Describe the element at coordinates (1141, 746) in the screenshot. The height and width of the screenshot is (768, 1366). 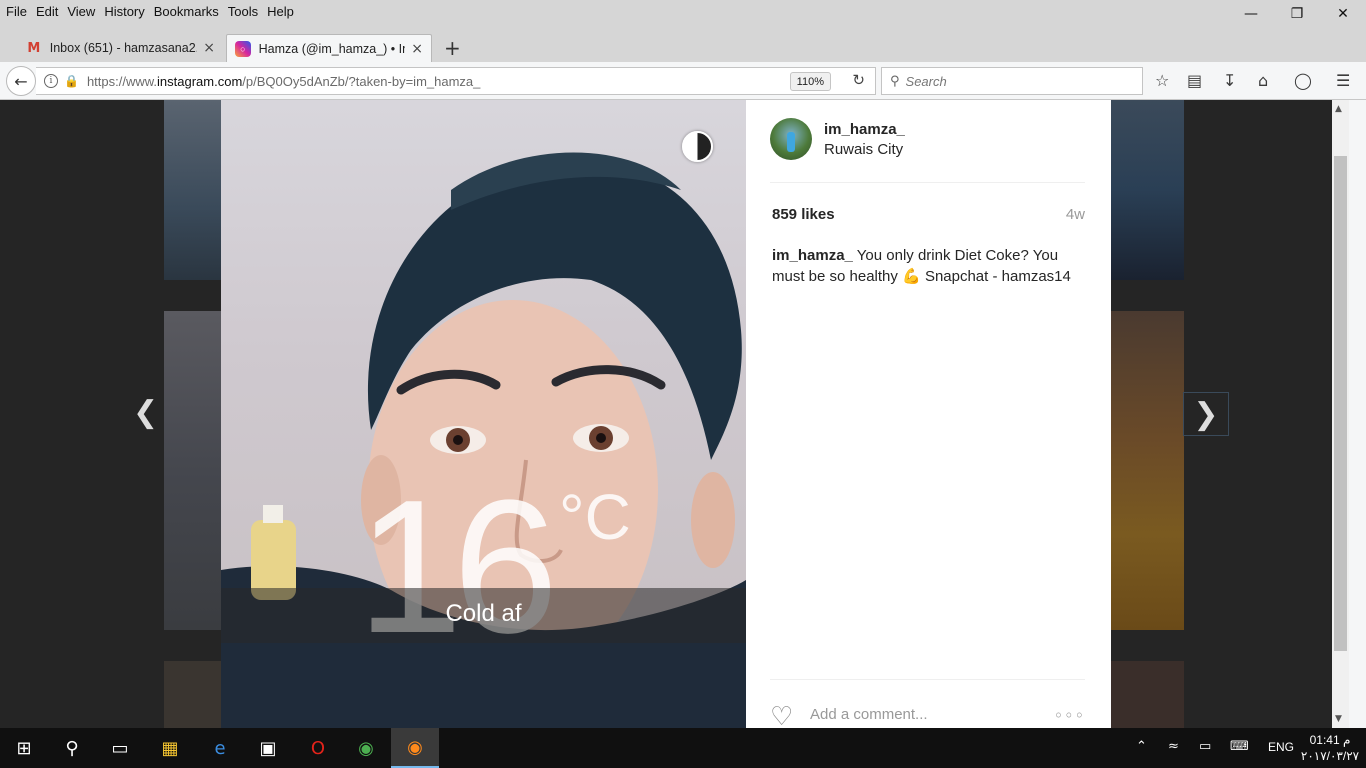
I see `show-hidden-icons-icon: ⌃` at that location.